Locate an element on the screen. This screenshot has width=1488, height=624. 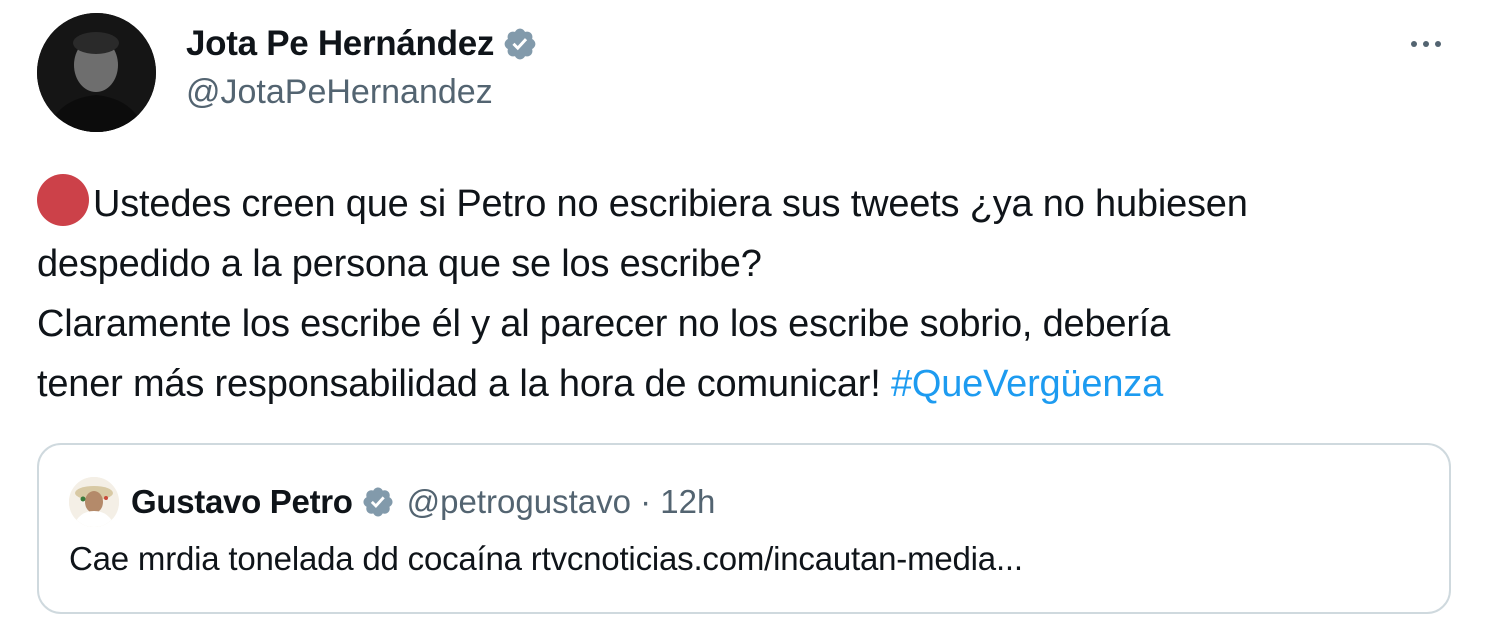
quoted-tweet-header: Gustavo Petro @petrogustavo · 12h is located at coordinates (392, 502).